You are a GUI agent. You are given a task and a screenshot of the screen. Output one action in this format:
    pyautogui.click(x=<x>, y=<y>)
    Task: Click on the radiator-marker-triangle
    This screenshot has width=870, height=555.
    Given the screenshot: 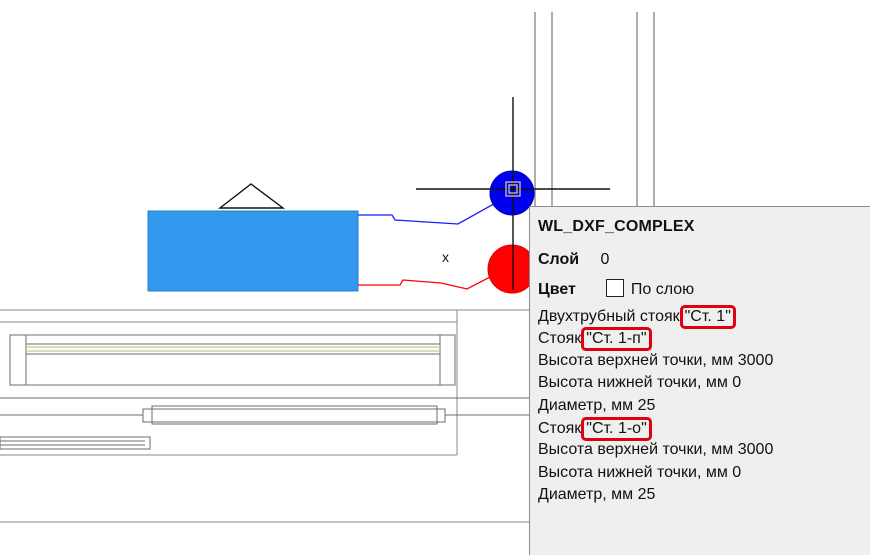 What is the action you would take?
    pyautogui.click(x=251, y=196)
    